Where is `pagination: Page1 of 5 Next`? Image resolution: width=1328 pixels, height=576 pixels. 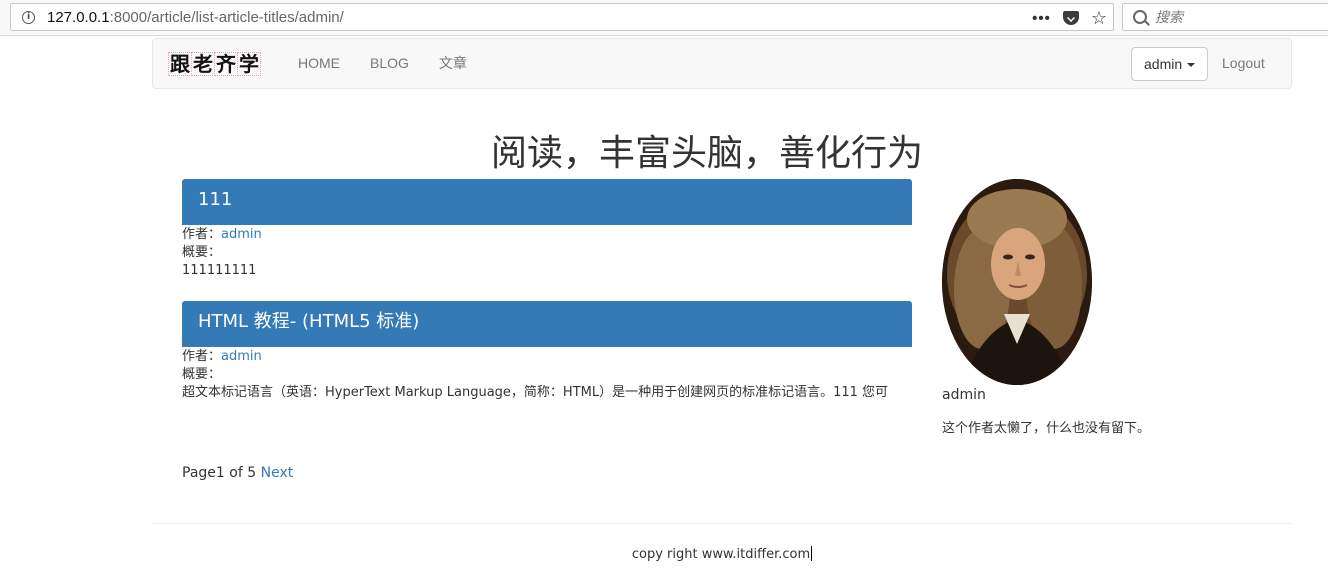 pagination: Page1 of 5 Next is located at coordinates (237, 473).